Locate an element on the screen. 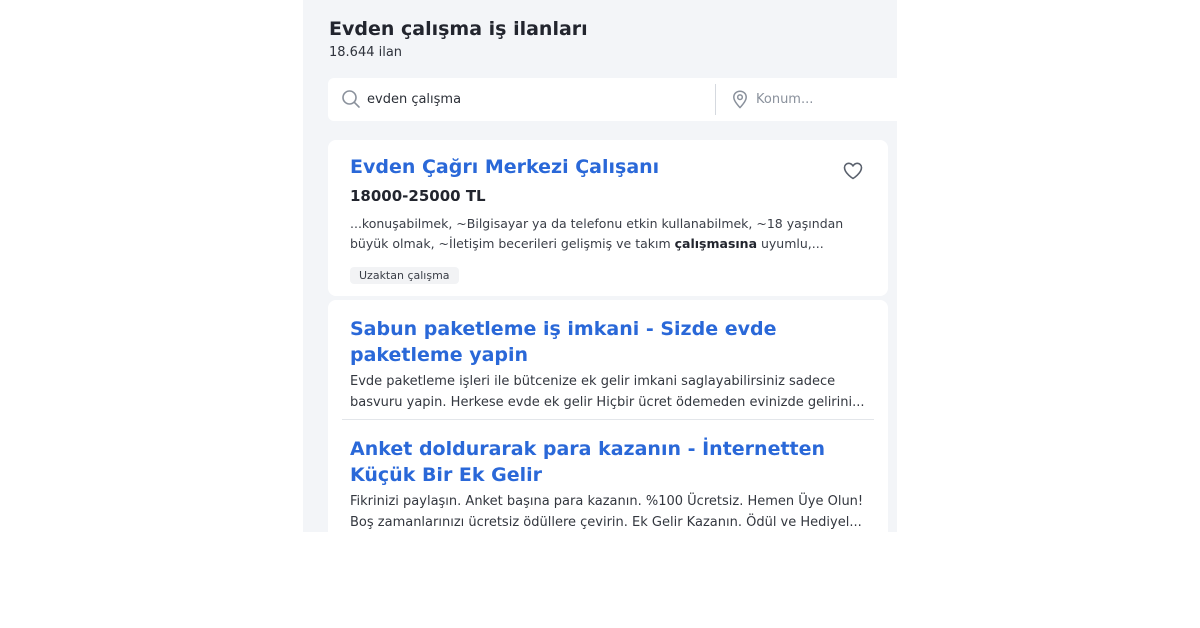  search-bar is located at coordinates (612, 99).